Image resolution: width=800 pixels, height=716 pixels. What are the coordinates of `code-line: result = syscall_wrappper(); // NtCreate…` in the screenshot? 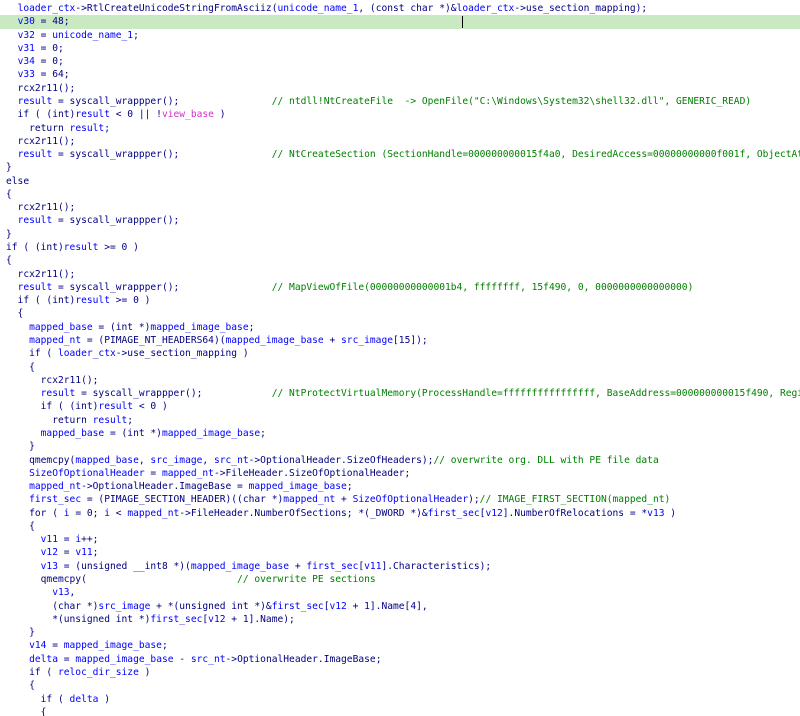 It's located at (400, 155).